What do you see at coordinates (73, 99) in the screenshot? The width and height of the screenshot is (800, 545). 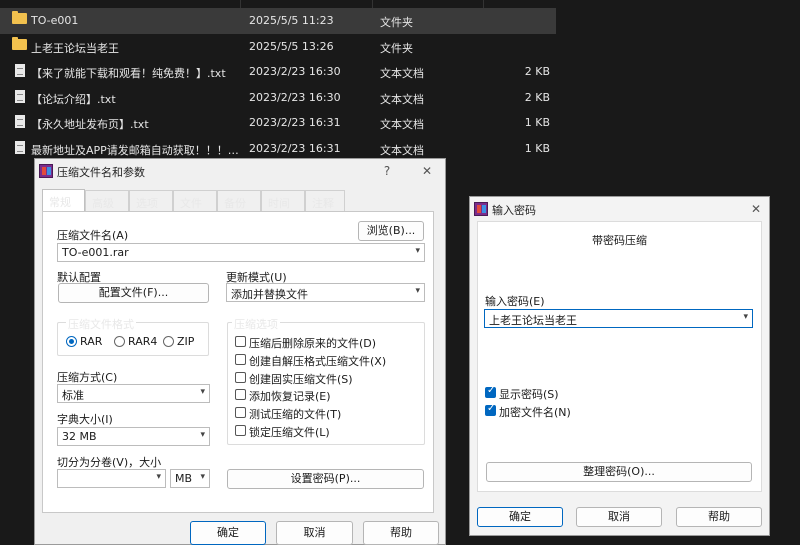 I see `file-name: 【论坛介绍】.txt` at bounding box center [73, 99].